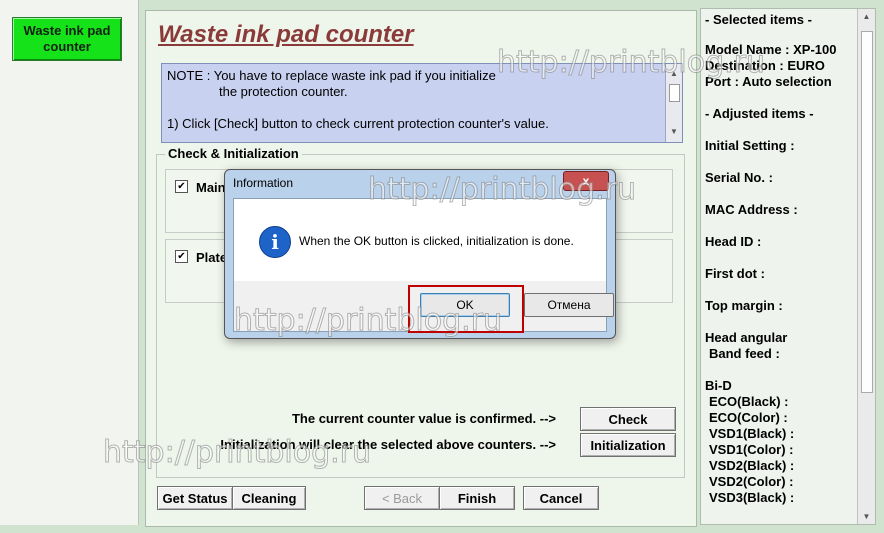  What do you see at coordinates (752, 433) in the screenshot?
I see `vsd1-black: VSD1(Black) :` at bounding box center [752, 433].